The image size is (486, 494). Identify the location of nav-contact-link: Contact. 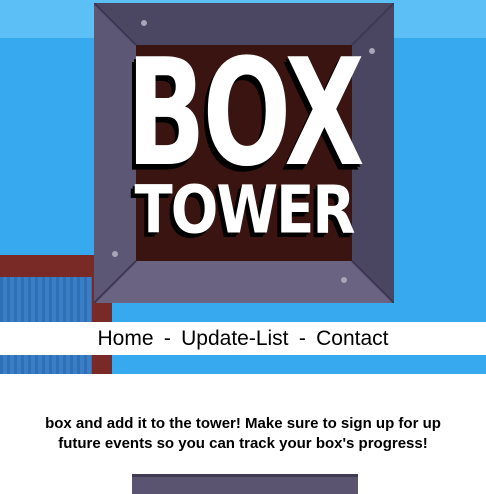
(352, 338).